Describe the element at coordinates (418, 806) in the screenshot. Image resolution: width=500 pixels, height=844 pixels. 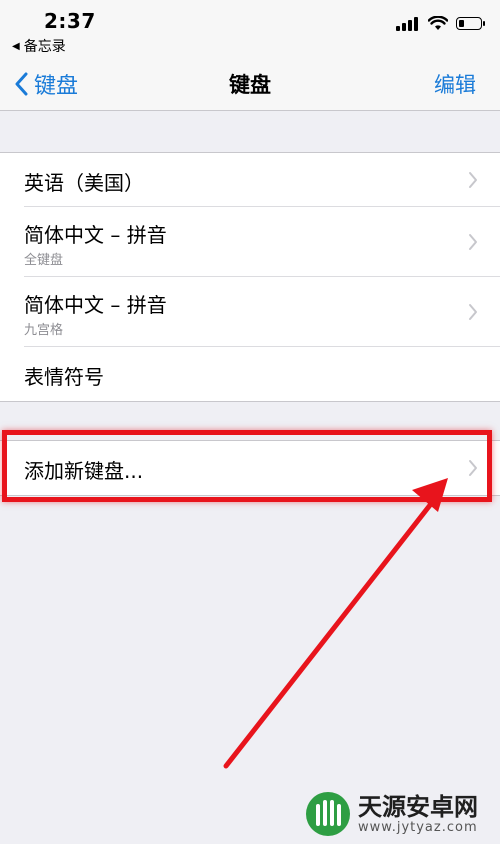
I see `watermark-name: 天源安卓网` at that location.